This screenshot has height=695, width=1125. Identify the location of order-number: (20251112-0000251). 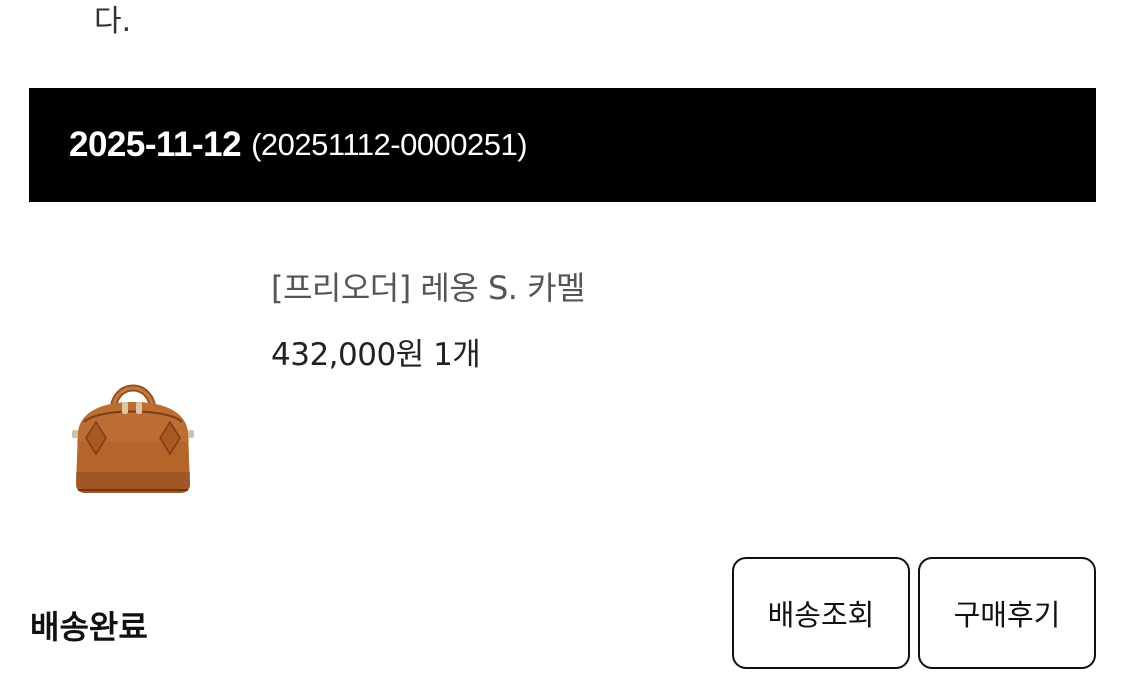
(389, 144).